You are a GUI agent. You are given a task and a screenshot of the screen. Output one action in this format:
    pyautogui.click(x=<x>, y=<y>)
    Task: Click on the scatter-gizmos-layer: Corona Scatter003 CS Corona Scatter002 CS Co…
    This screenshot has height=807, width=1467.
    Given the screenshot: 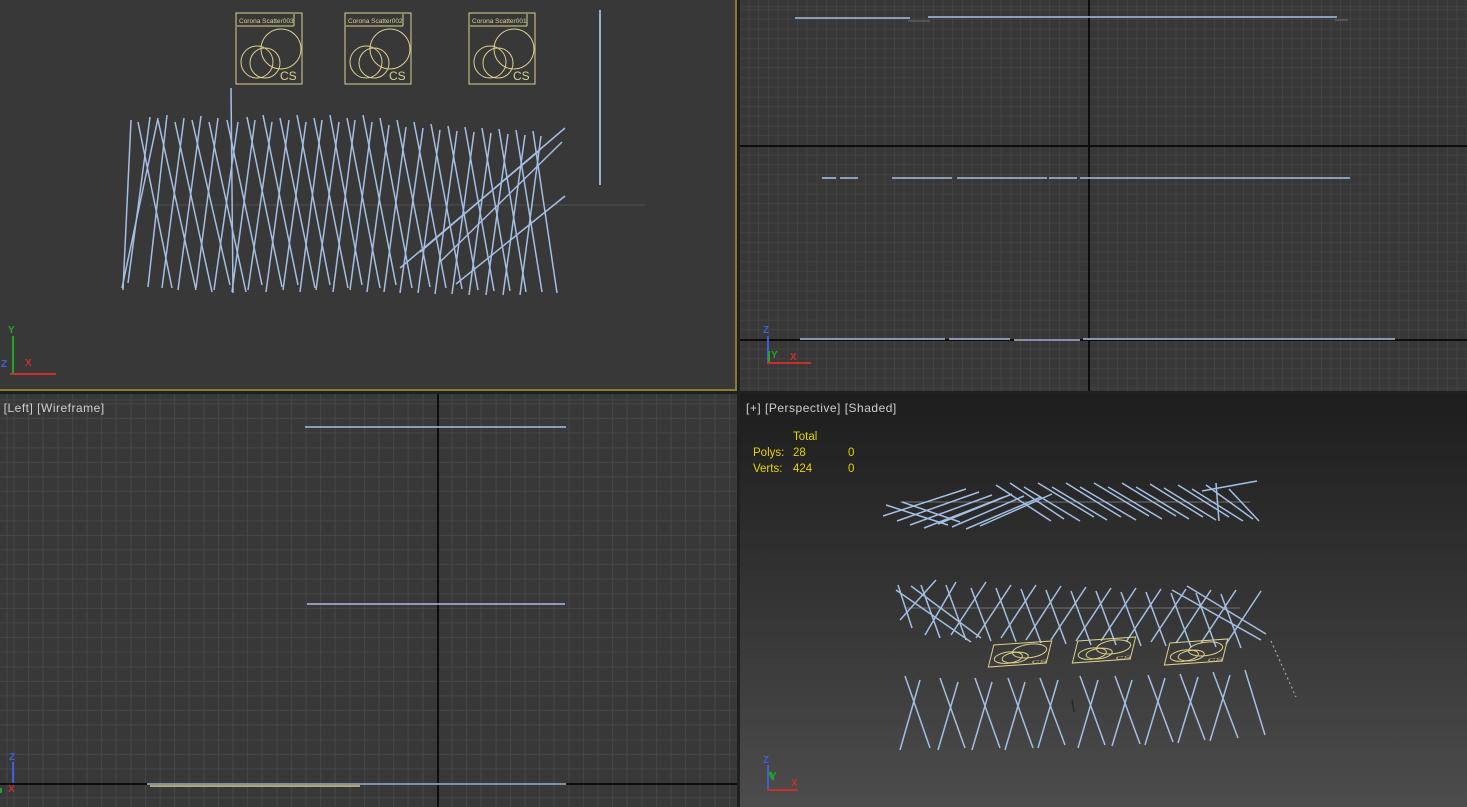 What is the action you would take?
    pyautogui.click(x=385, y=48)
    